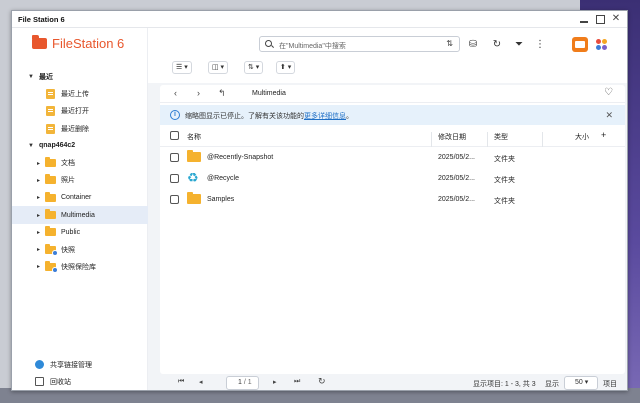 This screenshot has width=640, height=403. What do you see at coordinates (584, 19) in the screenshot?
I see `minimize-button` at bounding box center [584, 19].